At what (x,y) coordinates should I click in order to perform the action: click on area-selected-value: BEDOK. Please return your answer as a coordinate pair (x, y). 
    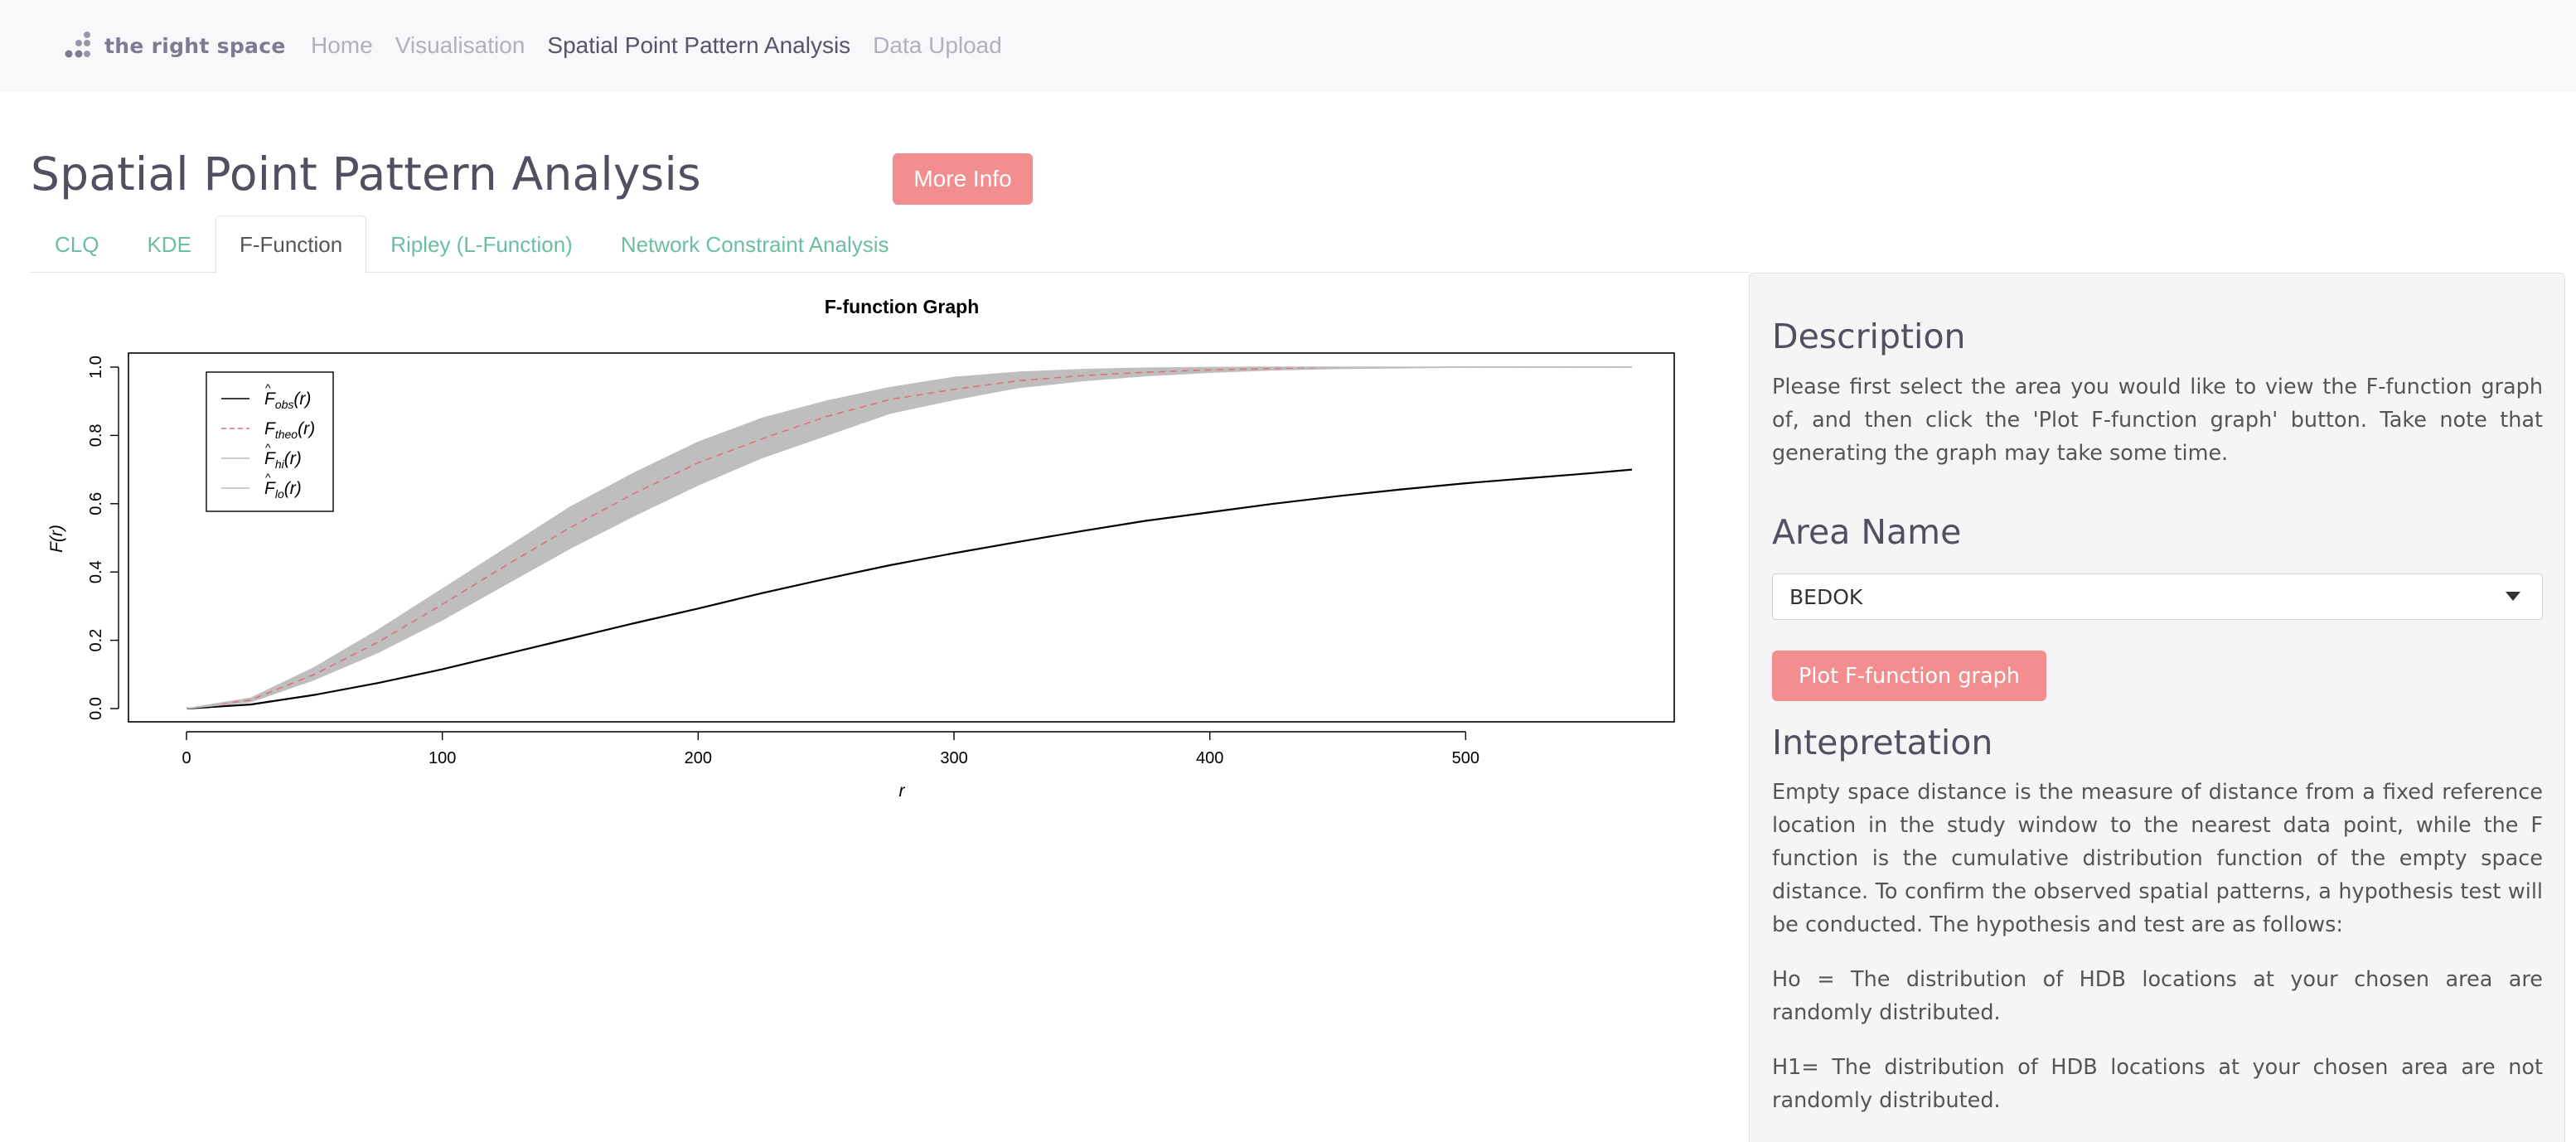
    Looking at the image, I should click on (1826, 596).